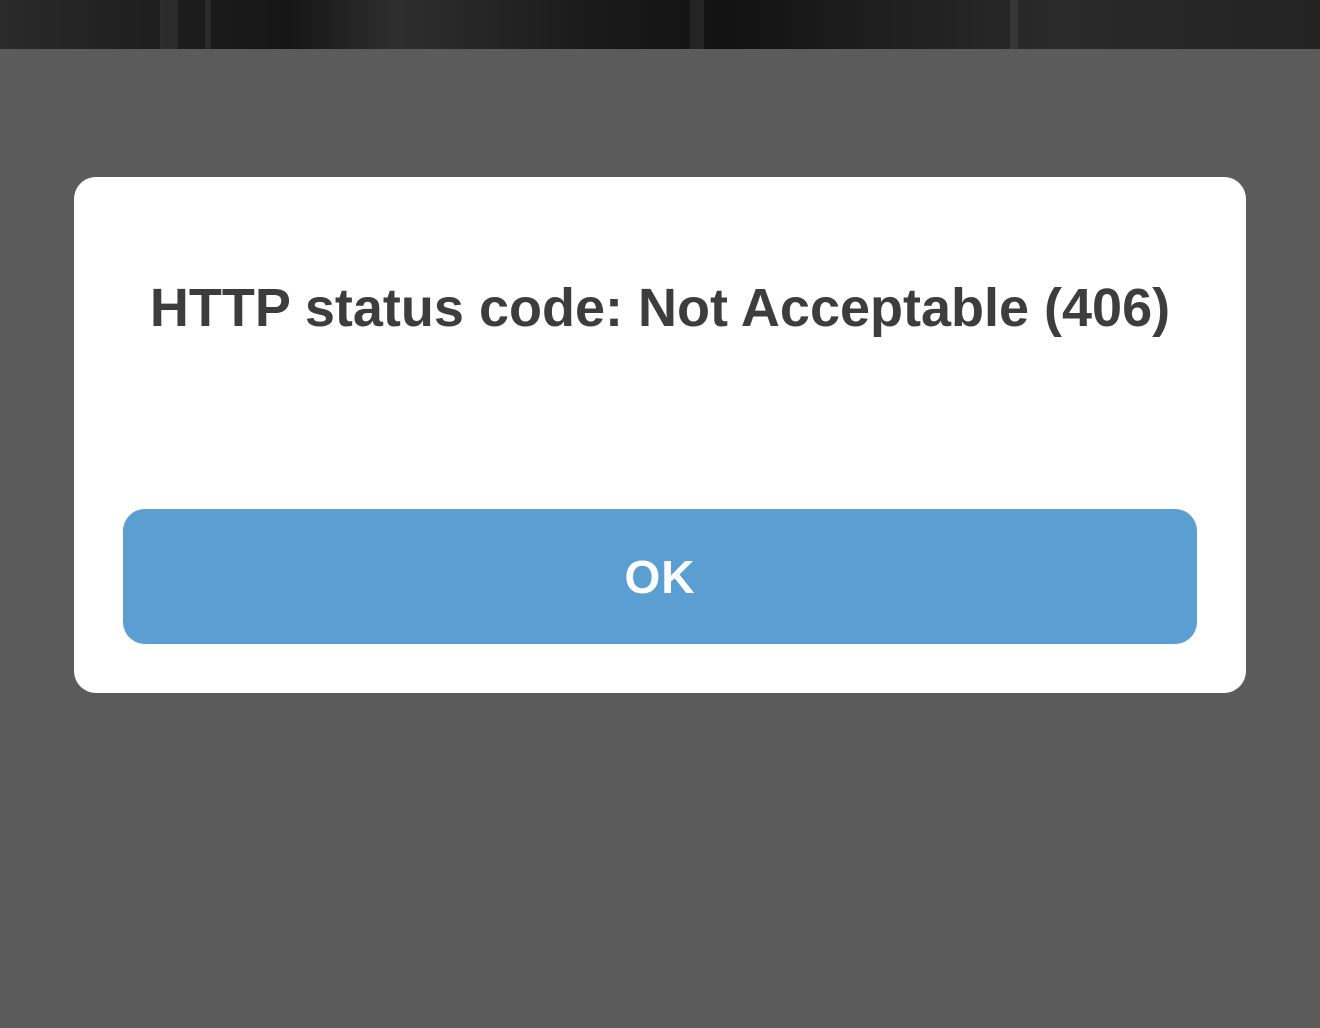  I want to click on ok-button: OK, so click(660, 576).